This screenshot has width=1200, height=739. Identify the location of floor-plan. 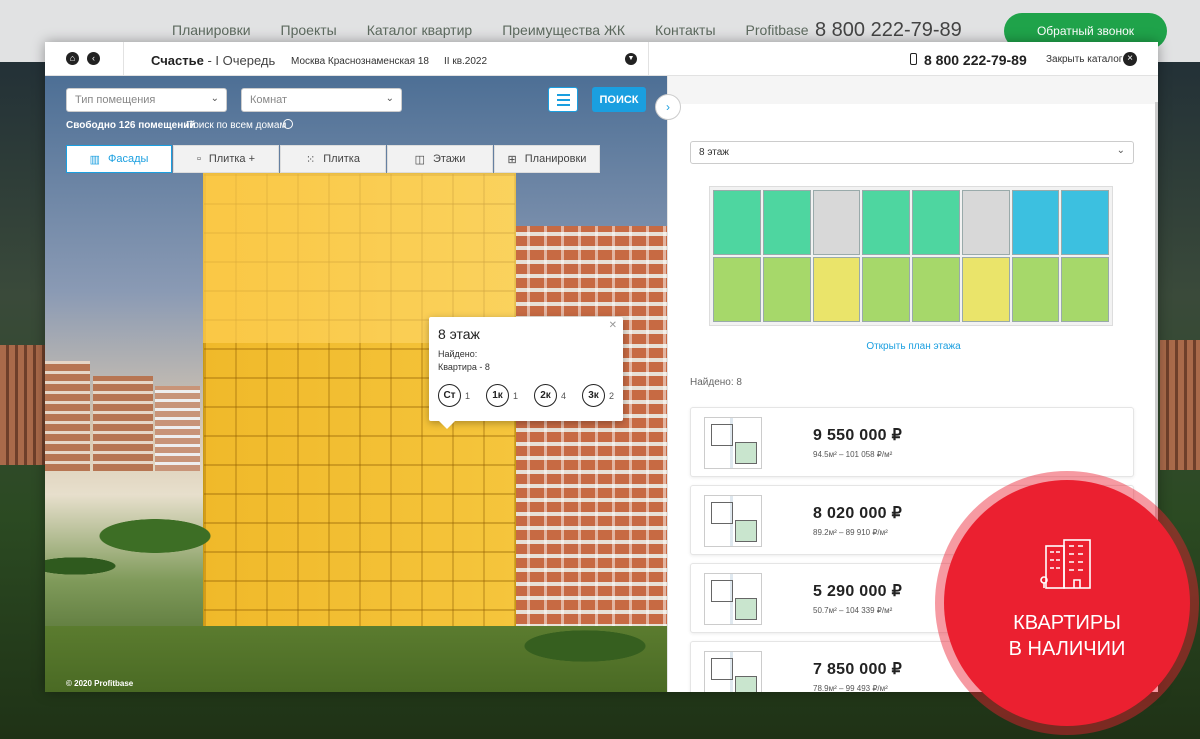
(911, 256).